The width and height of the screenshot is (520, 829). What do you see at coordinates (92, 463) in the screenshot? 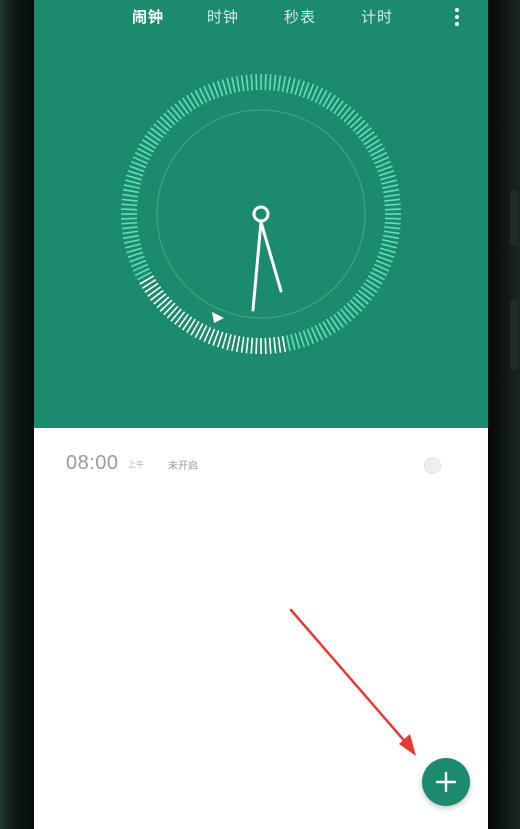
I see `alarm-time: 08:00` at bounding box center [92, 463].